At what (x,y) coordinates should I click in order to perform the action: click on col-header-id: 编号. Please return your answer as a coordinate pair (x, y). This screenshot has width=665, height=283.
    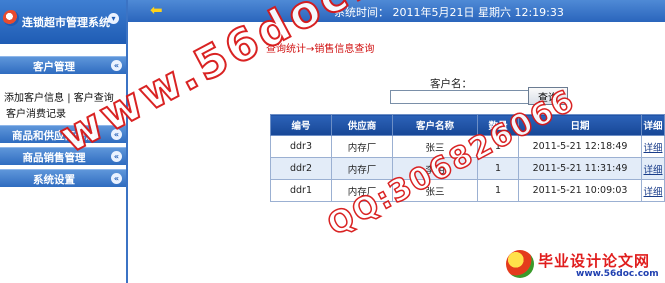
    Looking at the image, I should click on (301, 125).